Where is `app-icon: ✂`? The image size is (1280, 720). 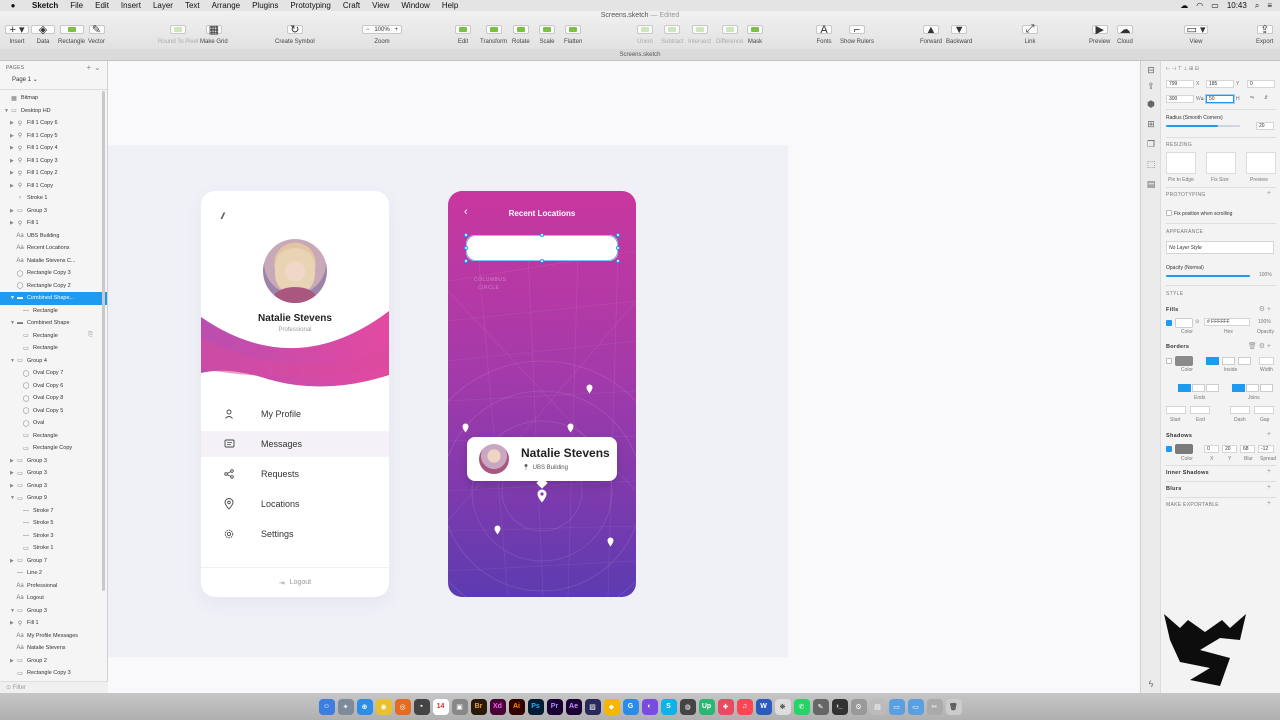 app-icon: ✂ is located at coordinates (934, 706).